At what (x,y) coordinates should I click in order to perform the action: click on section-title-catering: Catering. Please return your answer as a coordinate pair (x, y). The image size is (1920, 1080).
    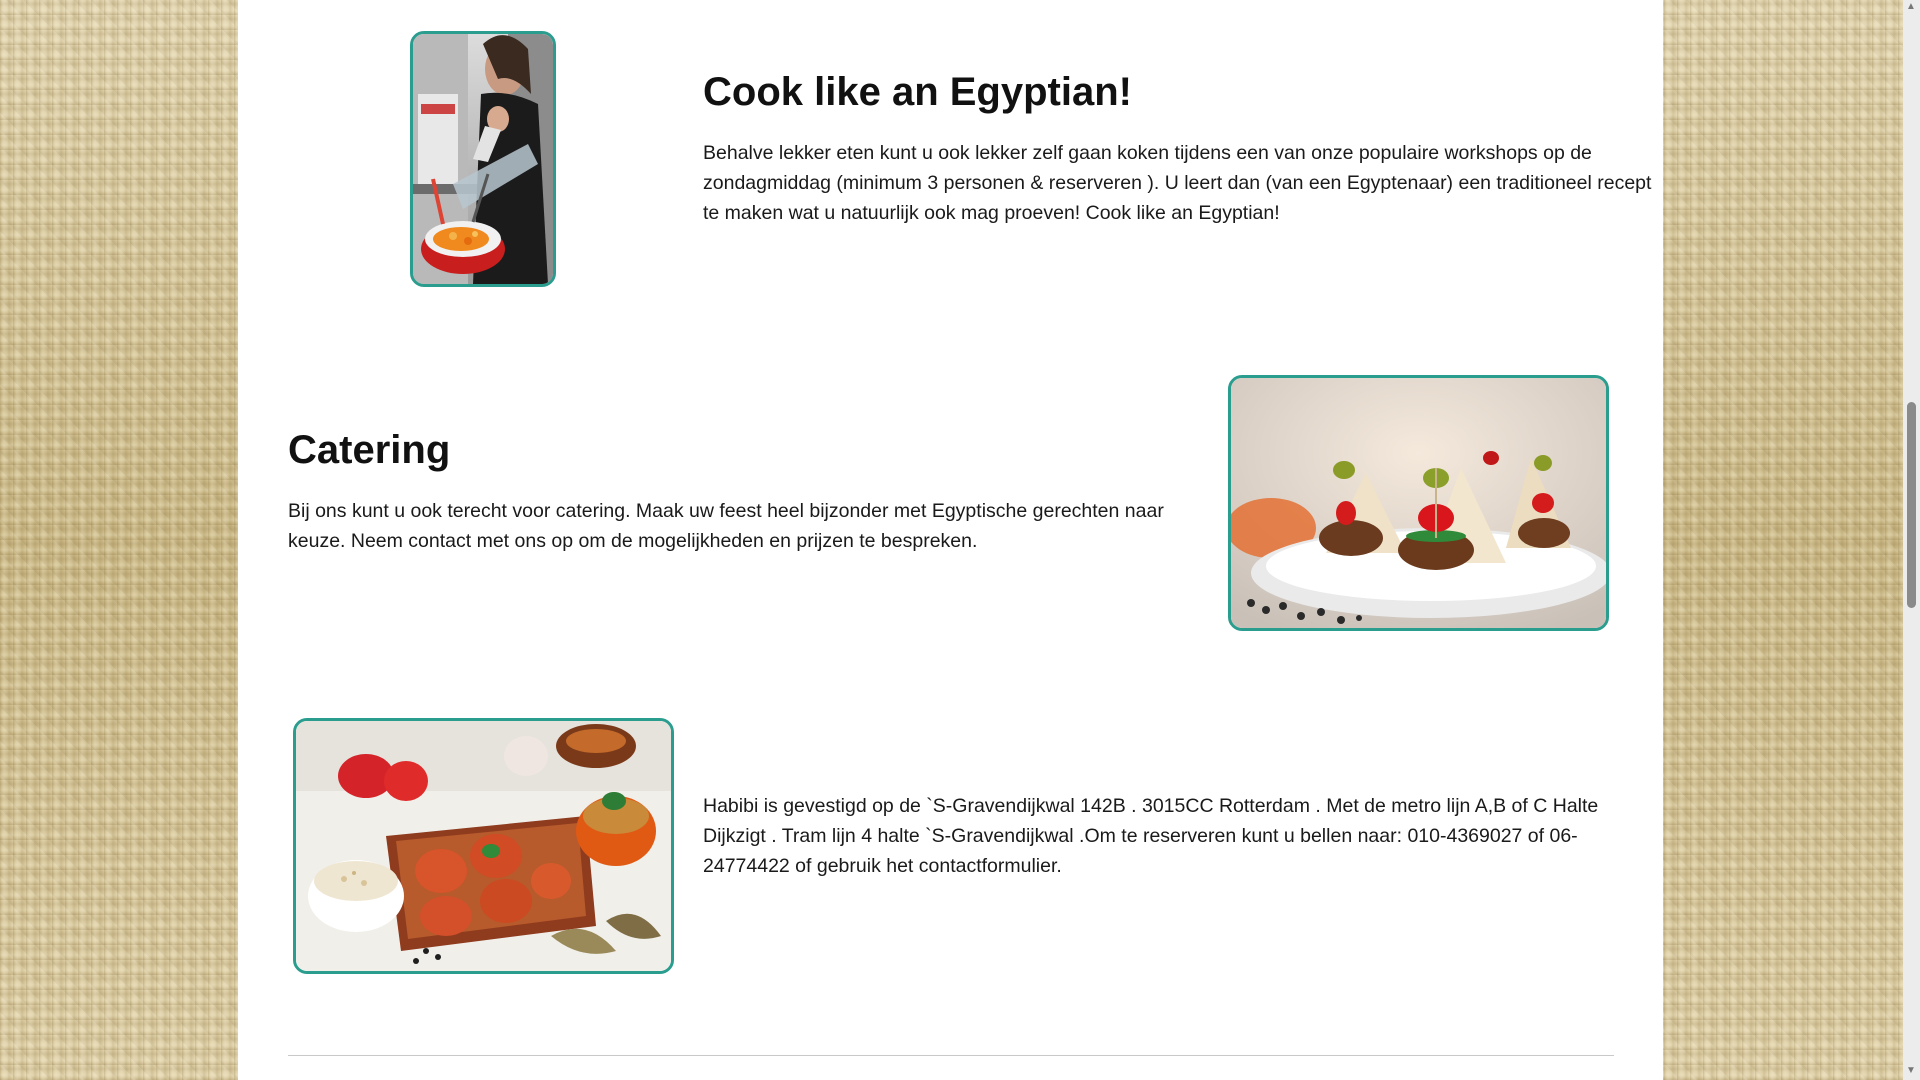
    Looking at the image, I should click on (369, 450).